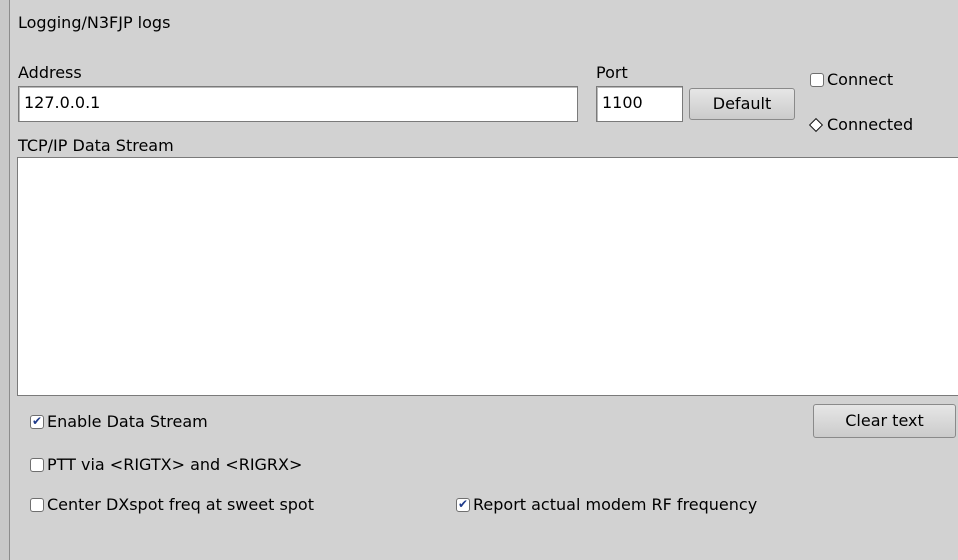  I want to click on ptt-via-checkbox: PTT via <RIGTX> and <RIGRX>, so click(166, 464).